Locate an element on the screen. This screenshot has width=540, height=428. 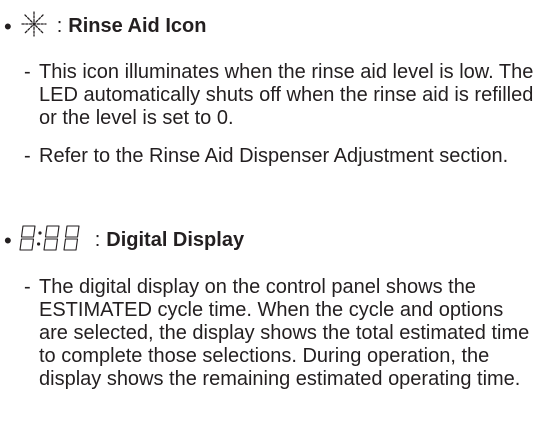
digital-display-8-88-icon is located at coordinates (53, 240).